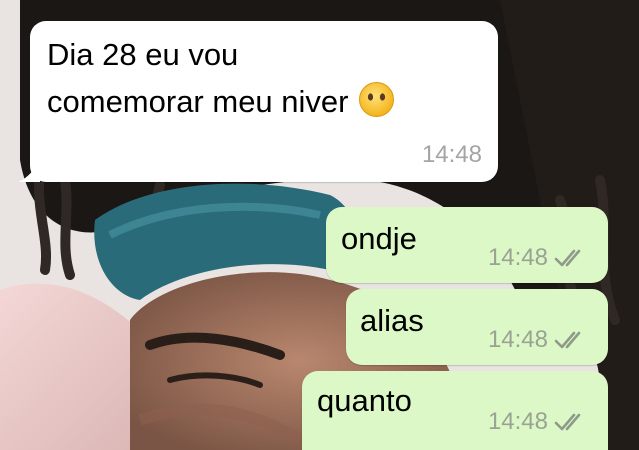 The image size is (639, 450). I want to click on message-text-line: comemorar meu niver, so click(221, 104).